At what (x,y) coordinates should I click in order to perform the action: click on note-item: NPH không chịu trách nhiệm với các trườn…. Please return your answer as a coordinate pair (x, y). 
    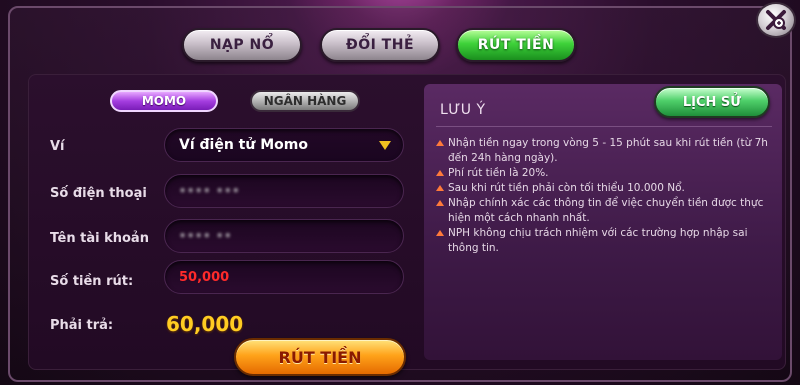
    Looking at the image, I should click on (606, 241).